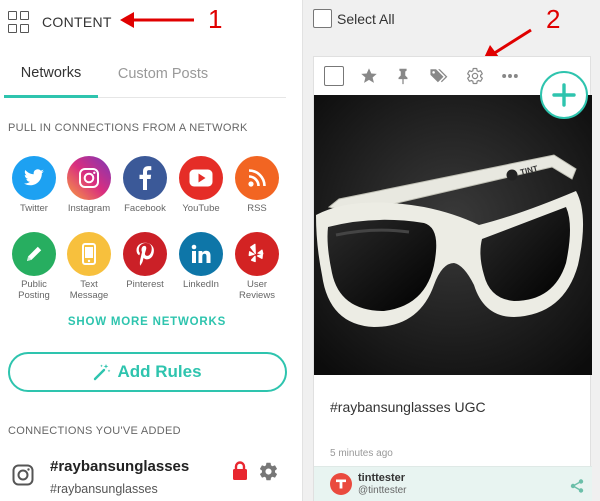 The height and width of the screenshot is (501, 600). What do you see at coordinates (120, 466) in the screenshot?
I see `connection-name: #raybansunglasses` at bounding box center [120, 466].